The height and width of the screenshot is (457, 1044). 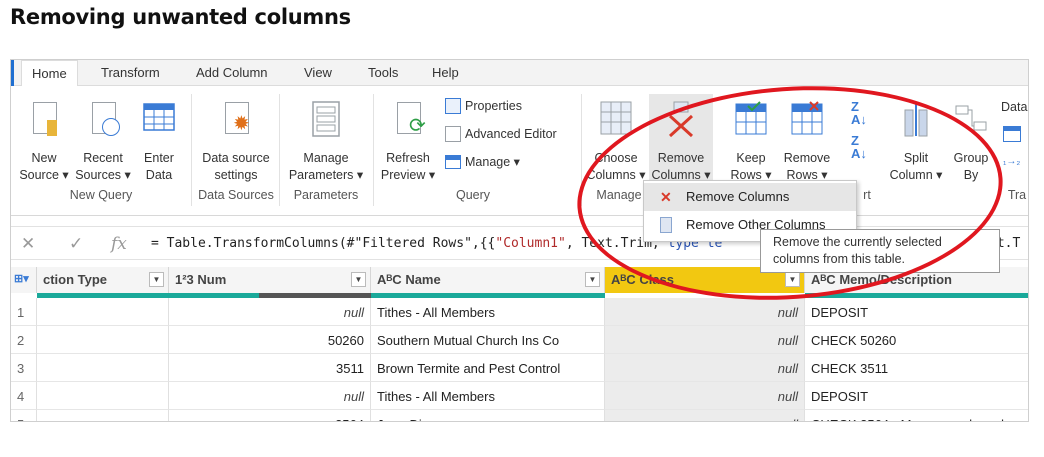 I want to click on column-header-label: AᴮC Memo/Description, so click(x=881, y=279).